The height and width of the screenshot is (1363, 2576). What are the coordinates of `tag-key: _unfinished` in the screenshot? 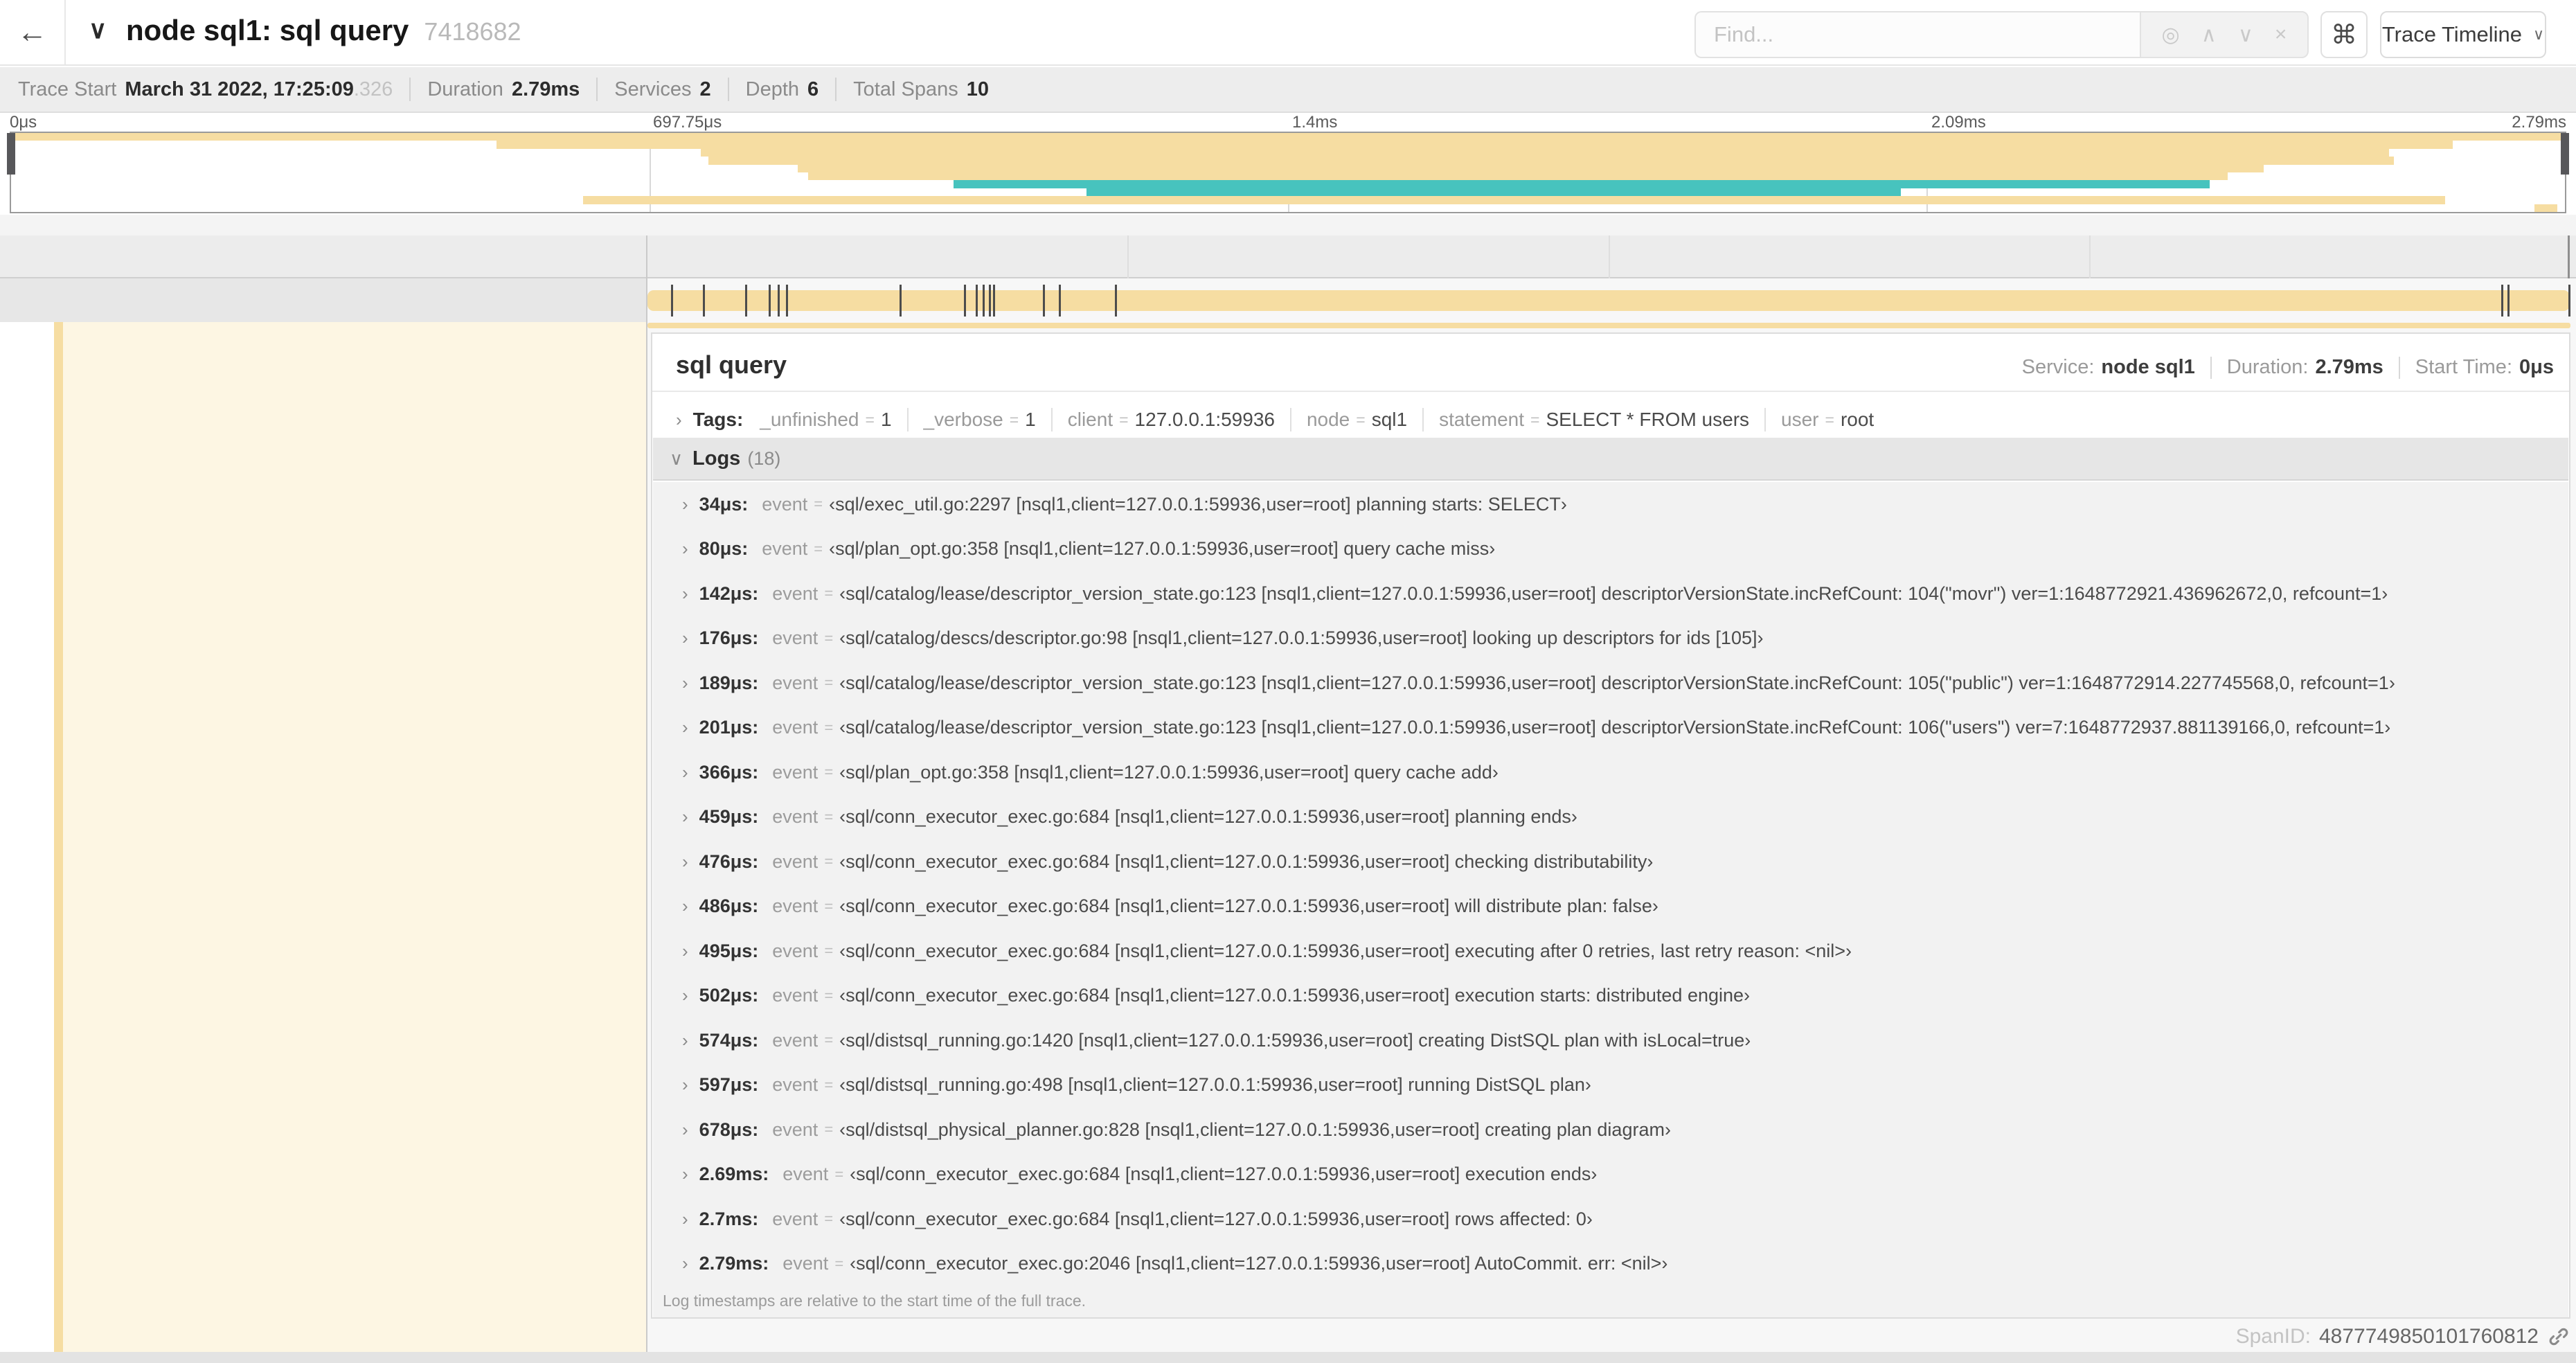 It's located at (809, 419).